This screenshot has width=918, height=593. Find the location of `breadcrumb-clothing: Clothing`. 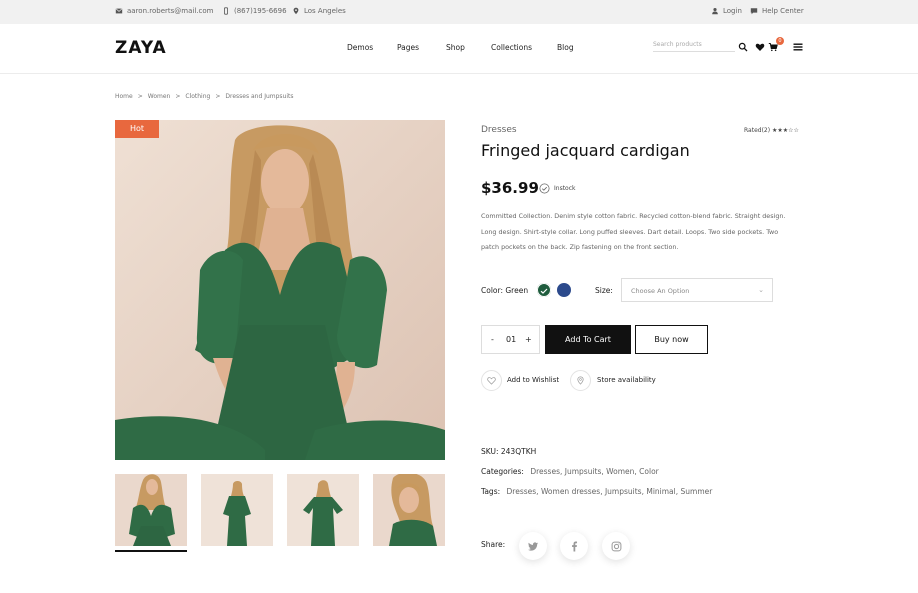

breadcrumb-clothing: Clothing is located at coordinates (197, 96).